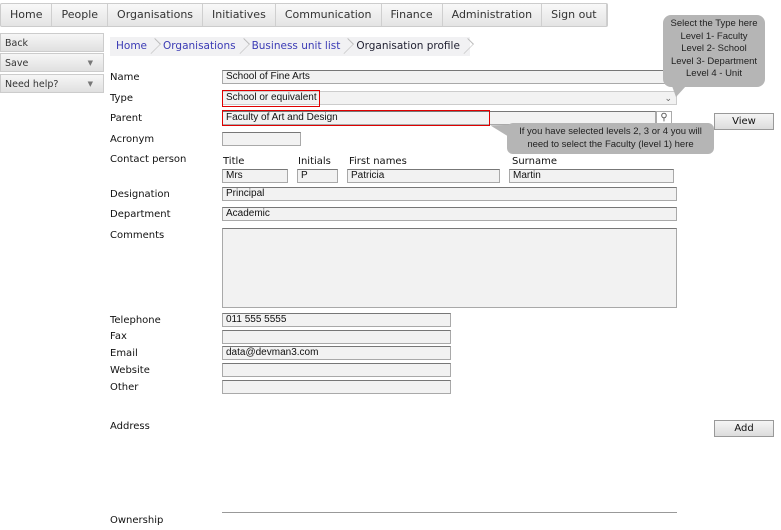 This screenshot has width=781, height=530. Describe the element at coordinates (140, 194) in the screenshot. I see `designation-label: Designation` at that location.